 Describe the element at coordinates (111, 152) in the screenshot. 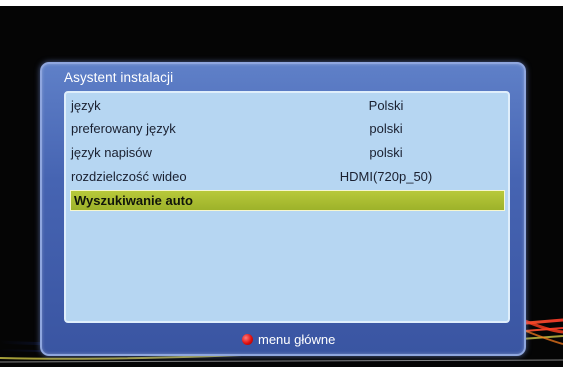

I see `menu-item-label: język napisów` at that location.